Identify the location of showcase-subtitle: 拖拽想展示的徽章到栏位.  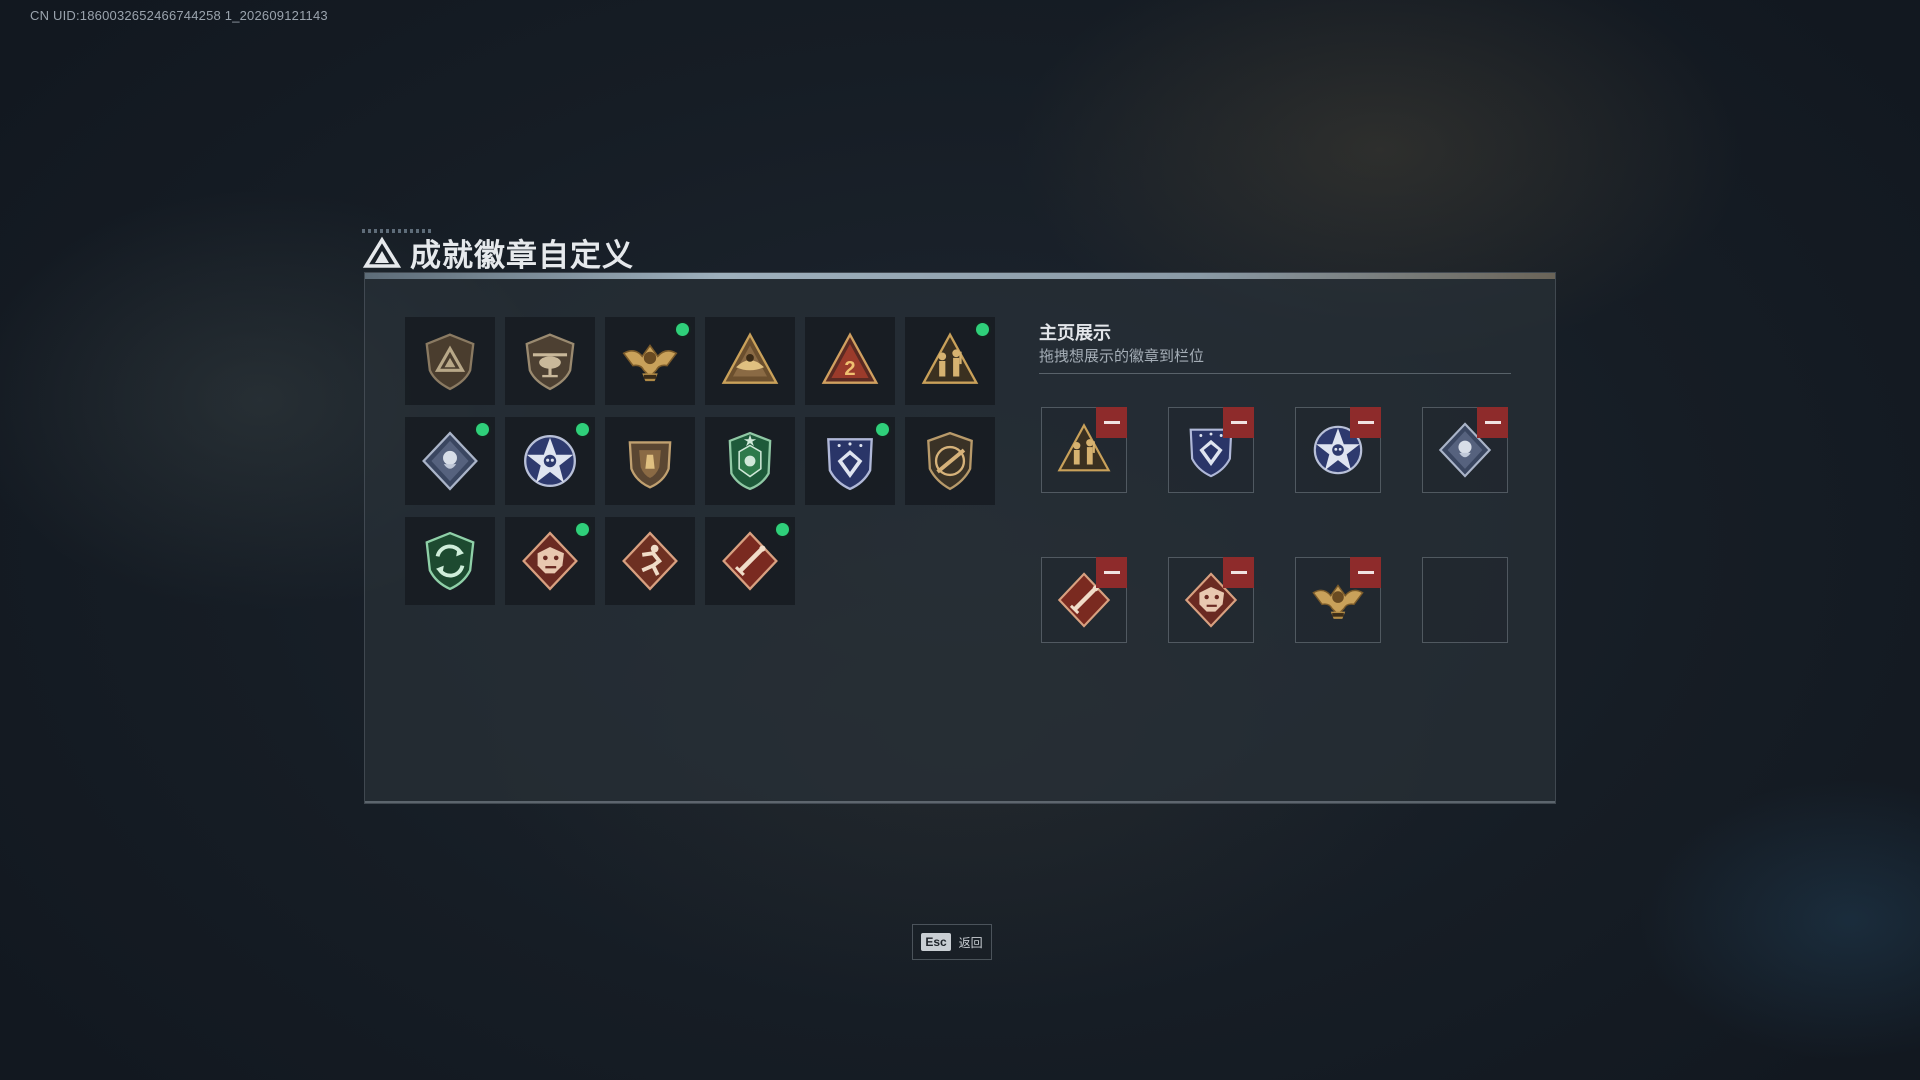
(1122, 356).